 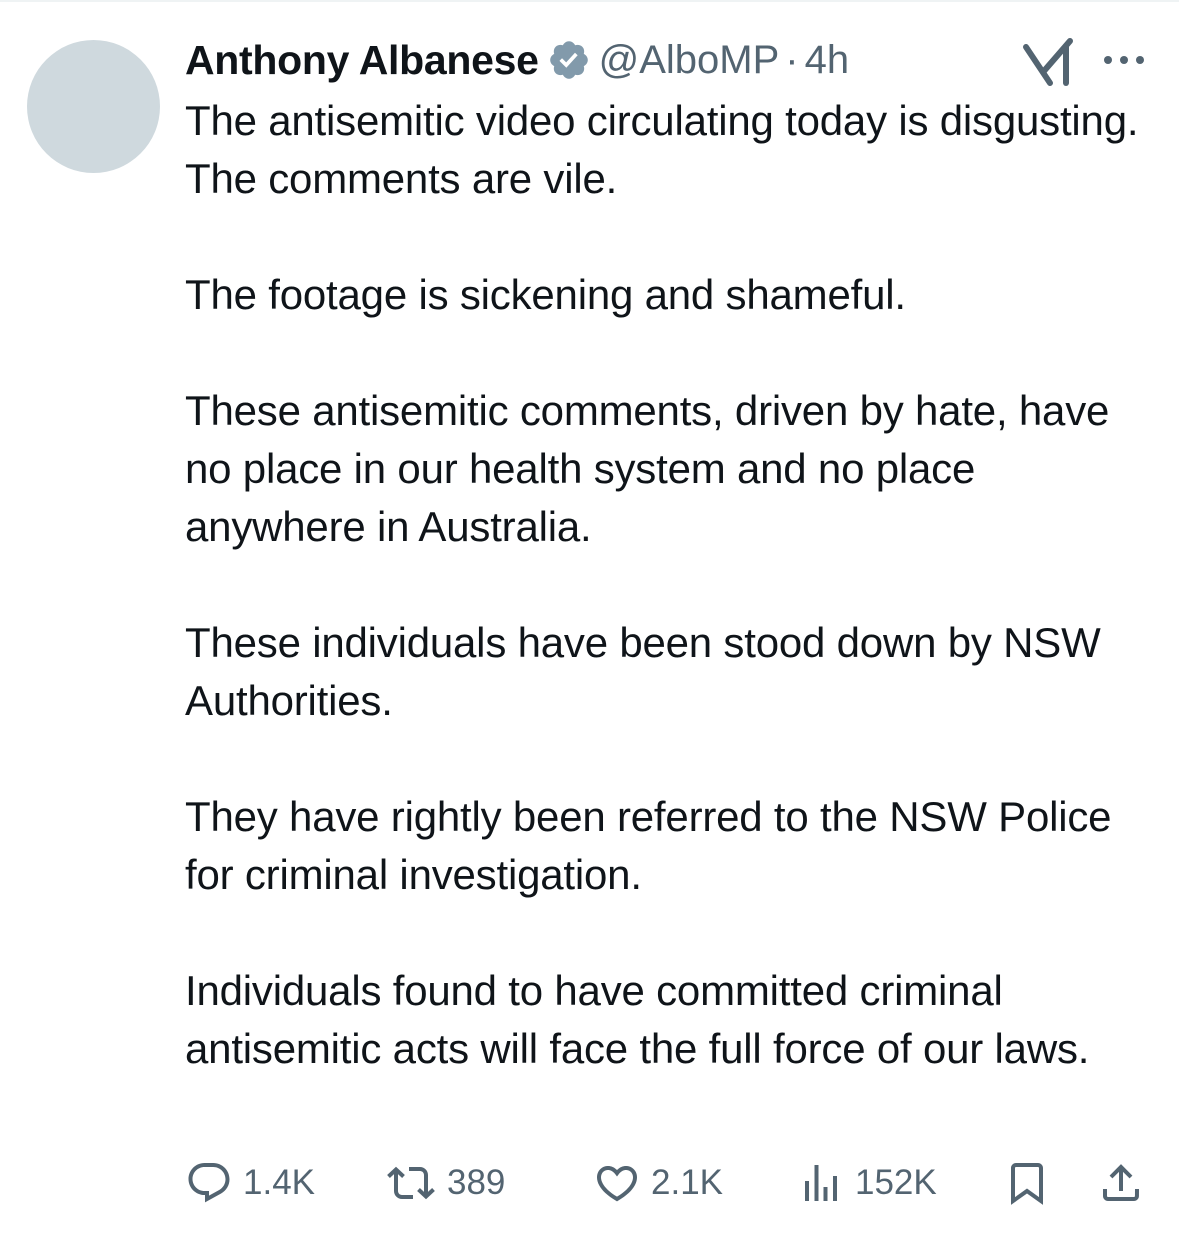 I want to click on reply-count: 1.4K, so click(x=279, y=1182).